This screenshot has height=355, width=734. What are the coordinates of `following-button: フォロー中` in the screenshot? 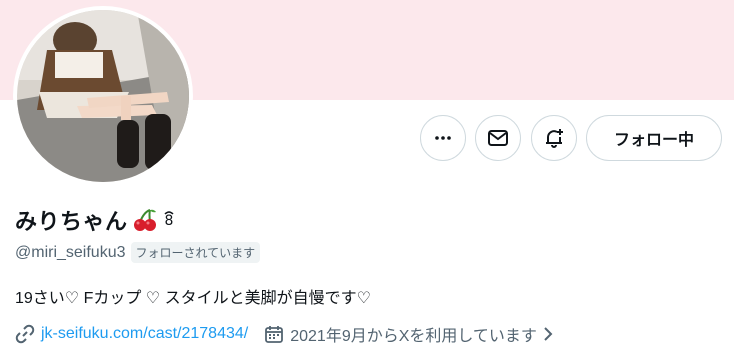 It's located at (654, 138).